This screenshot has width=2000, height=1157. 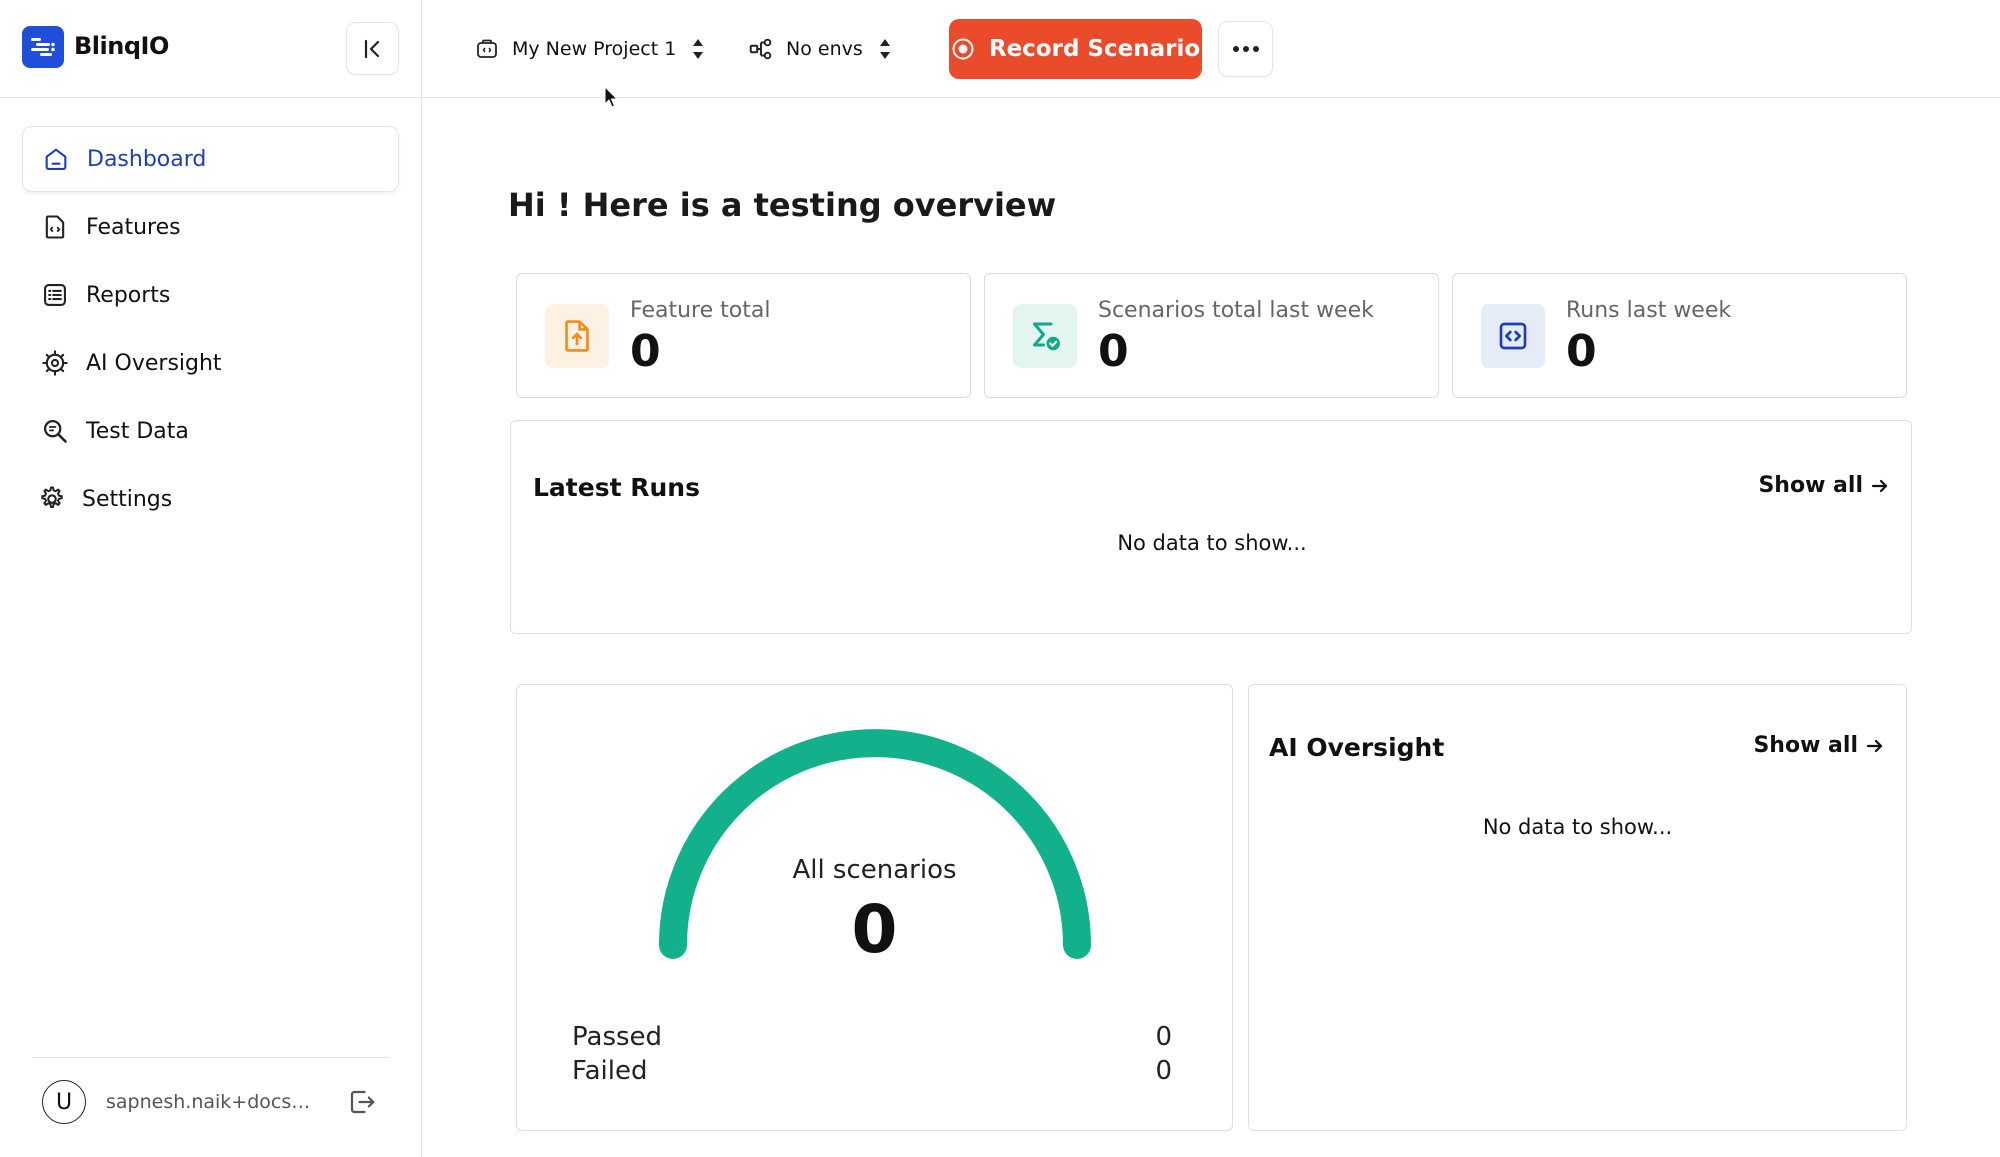 What do you see at coordinates (133, 227) in the screenshot?
I see `sidebar-item-label: Features` at bounding box center [133, 227].